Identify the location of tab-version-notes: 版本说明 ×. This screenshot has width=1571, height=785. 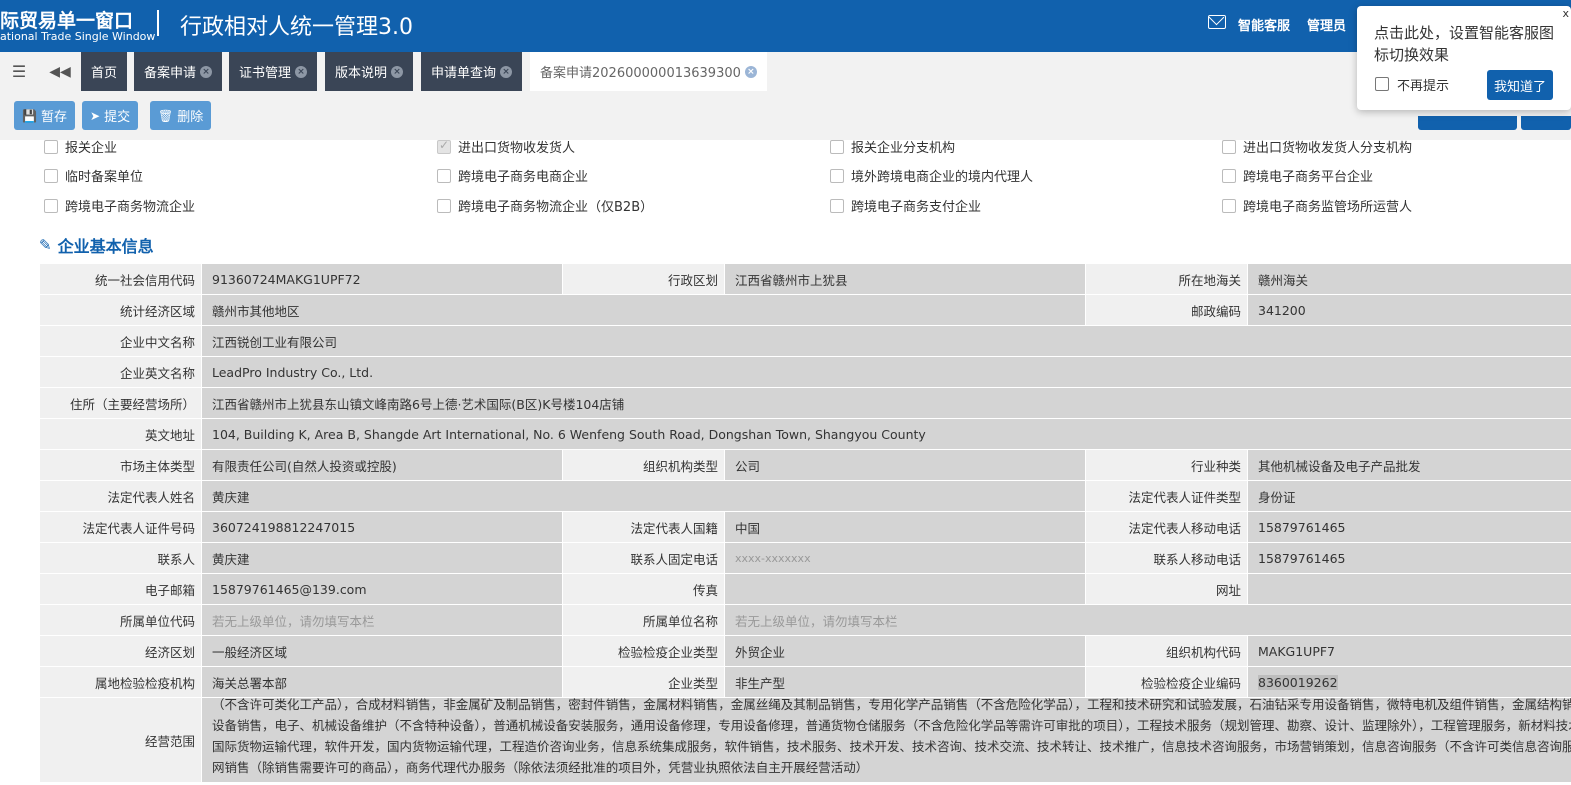
(369, 71).